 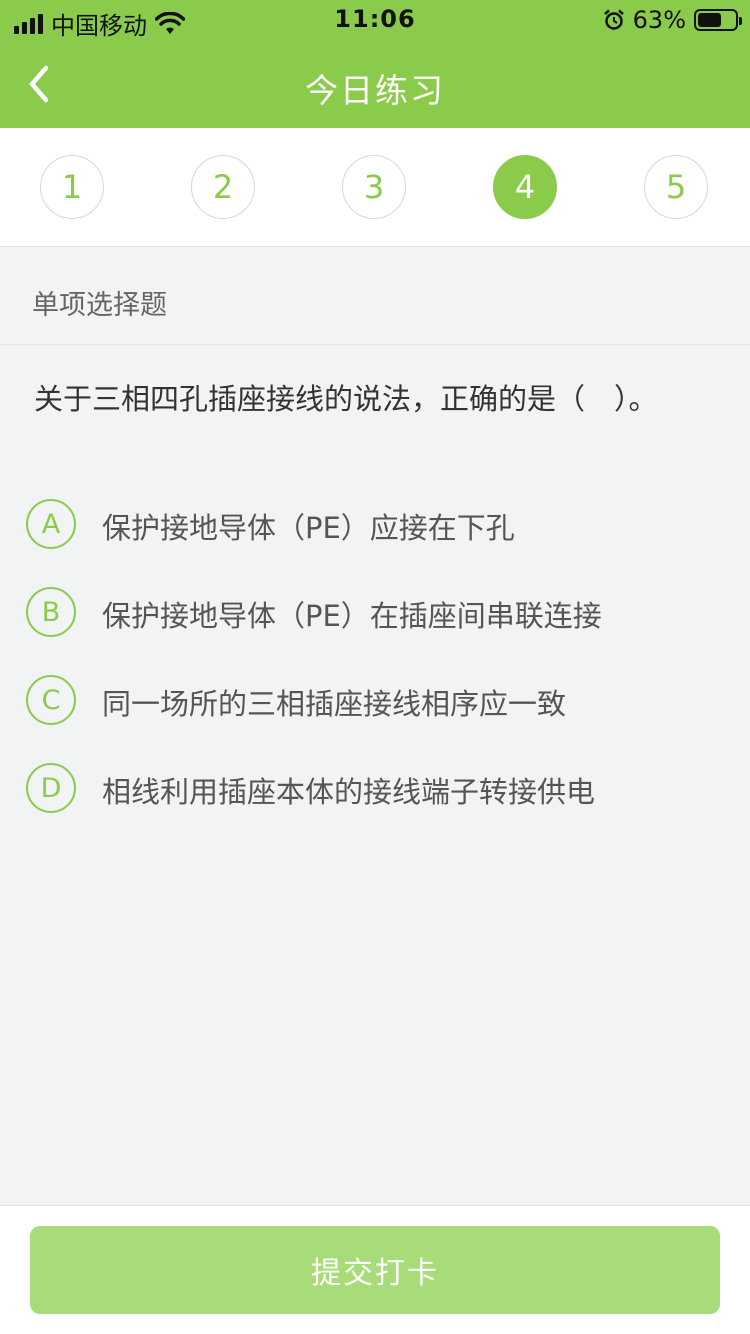 I want to click on submit-checkin-button: 提交打卡, so click(x=375, y=1270).